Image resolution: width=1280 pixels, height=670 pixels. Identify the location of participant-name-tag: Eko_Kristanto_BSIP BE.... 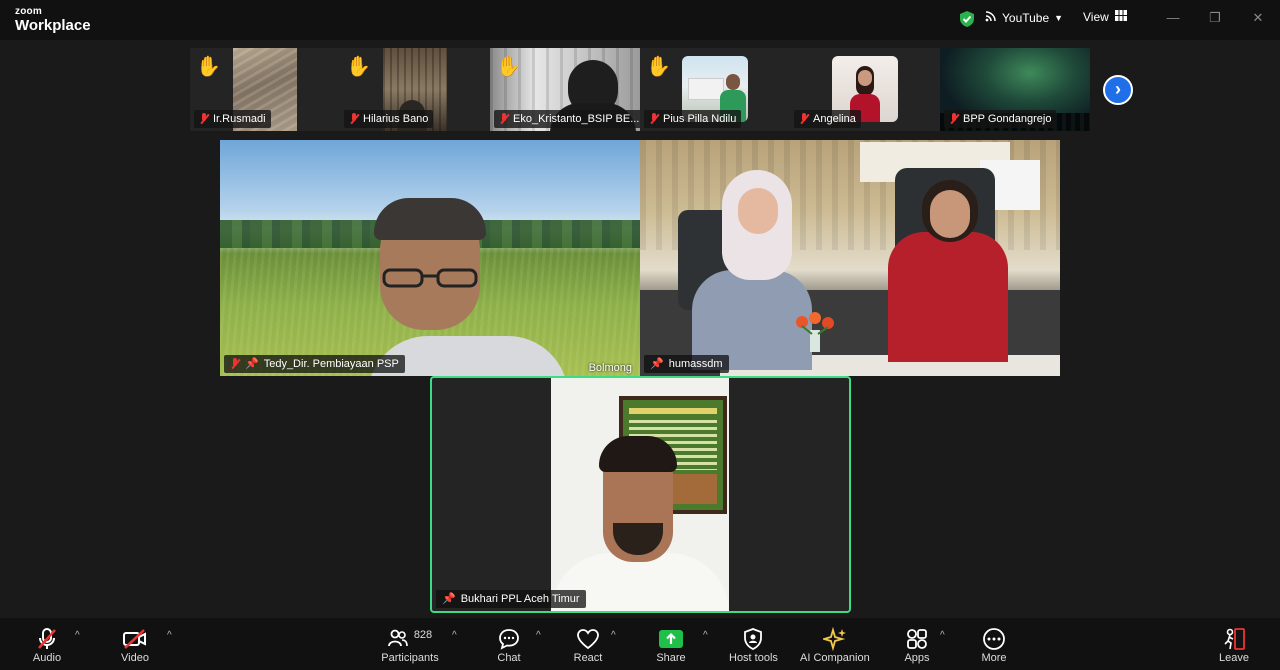
(567, 119).